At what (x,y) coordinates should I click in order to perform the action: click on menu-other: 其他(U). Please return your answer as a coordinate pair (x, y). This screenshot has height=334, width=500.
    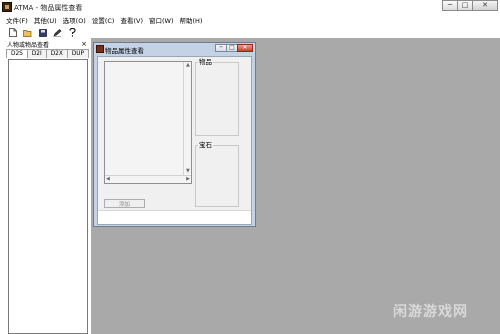
    Looking at the image, I should click on (45, 21).